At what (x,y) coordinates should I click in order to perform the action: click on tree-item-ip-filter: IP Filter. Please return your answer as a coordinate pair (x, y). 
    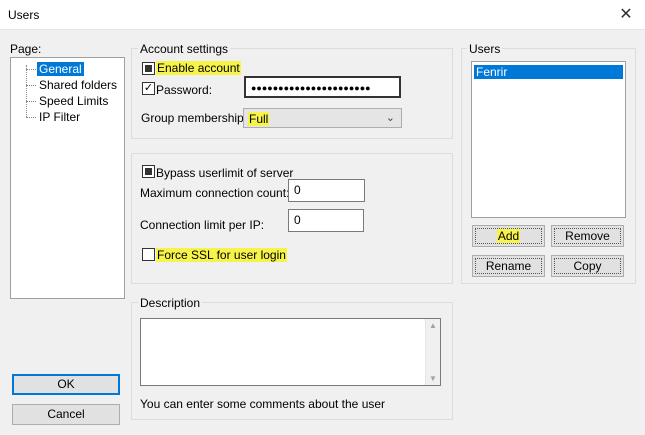
    Looking at the image, I should click on (59, 117).